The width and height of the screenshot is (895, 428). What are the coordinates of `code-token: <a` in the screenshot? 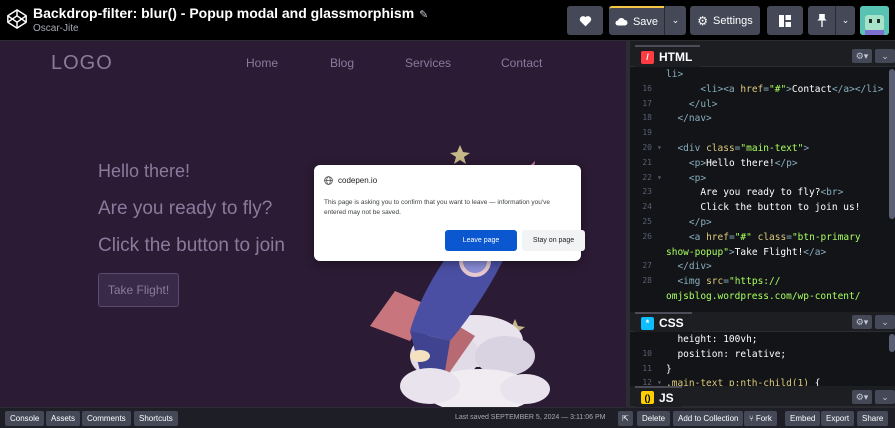 It's located at (697, 237).